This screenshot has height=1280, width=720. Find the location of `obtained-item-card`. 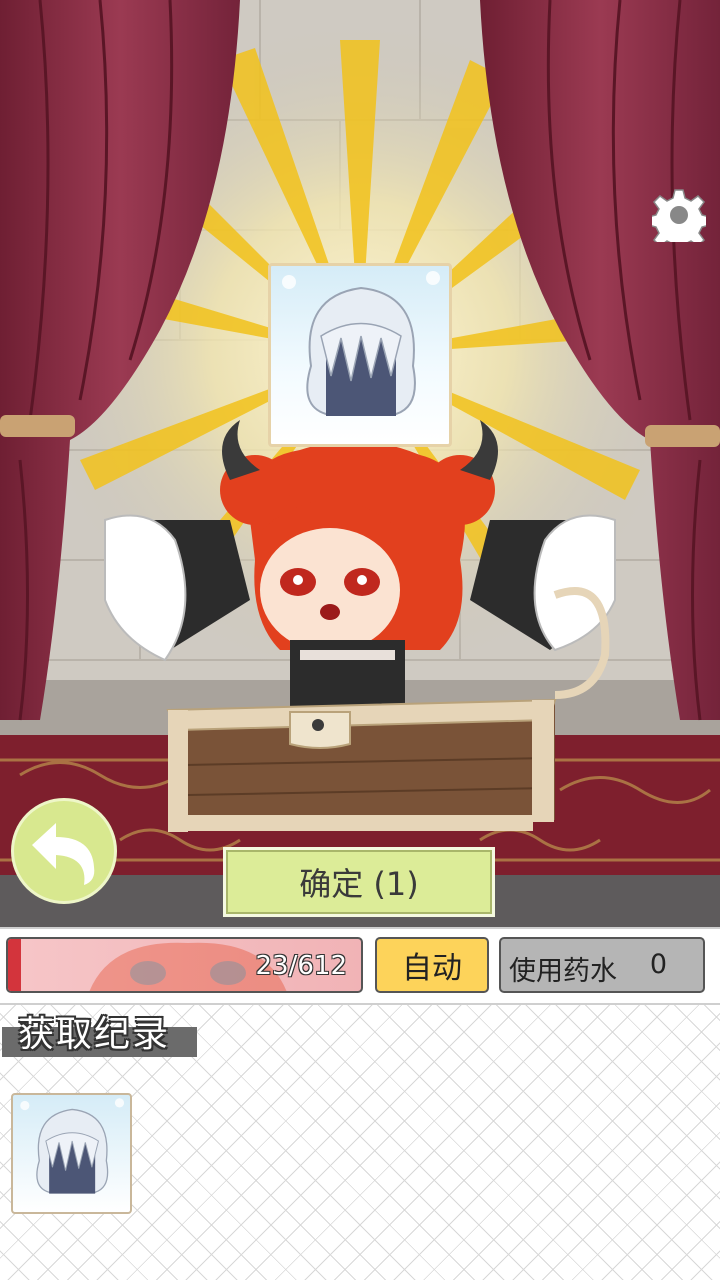

obtained-item-card is located at coordinates (360, 355).